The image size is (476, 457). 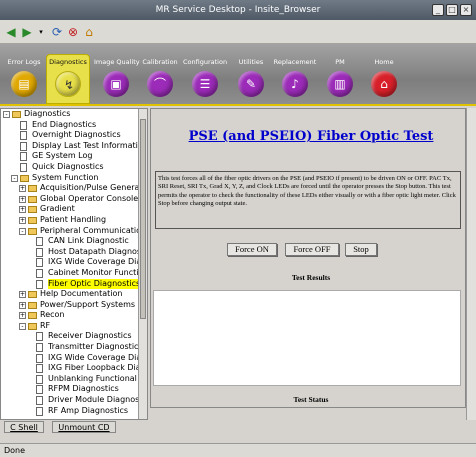 What do you see at coordinates (88, 241) in the screenshot?
I see `tree-item-label: CAN Link Diagnostic` at bounding box center [88, 241].